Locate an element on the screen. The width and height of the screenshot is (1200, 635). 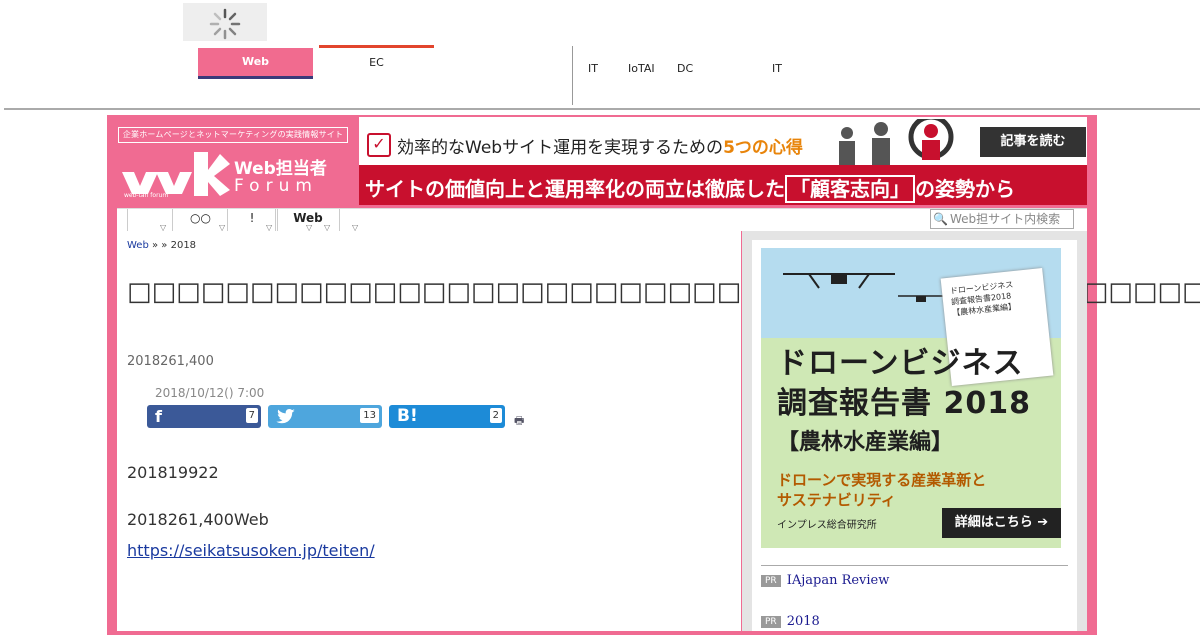
hatena-bookmark-icon: B! is located at coordinates (407, 416).